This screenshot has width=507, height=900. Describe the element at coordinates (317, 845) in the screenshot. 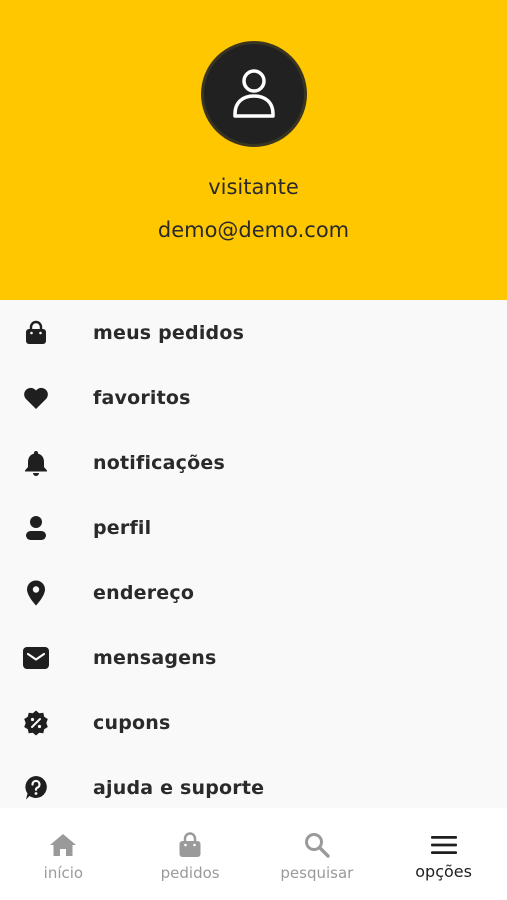

I see `search-icon` at that location.